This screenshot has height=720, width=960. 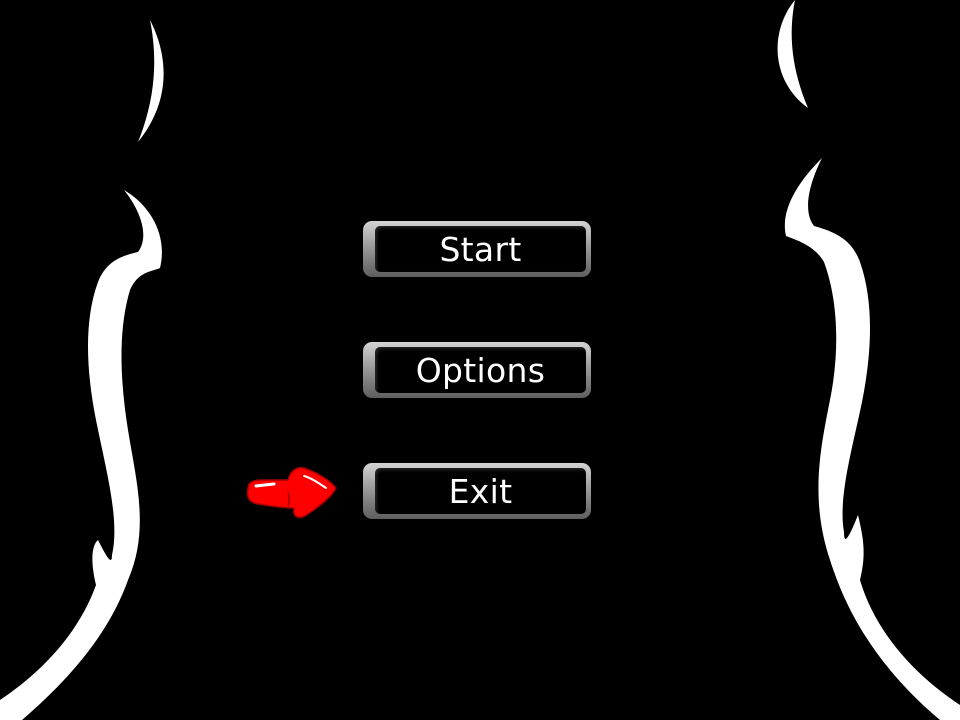 I want to click on red-pointing-hand-icon, so click(x=291, y=492).